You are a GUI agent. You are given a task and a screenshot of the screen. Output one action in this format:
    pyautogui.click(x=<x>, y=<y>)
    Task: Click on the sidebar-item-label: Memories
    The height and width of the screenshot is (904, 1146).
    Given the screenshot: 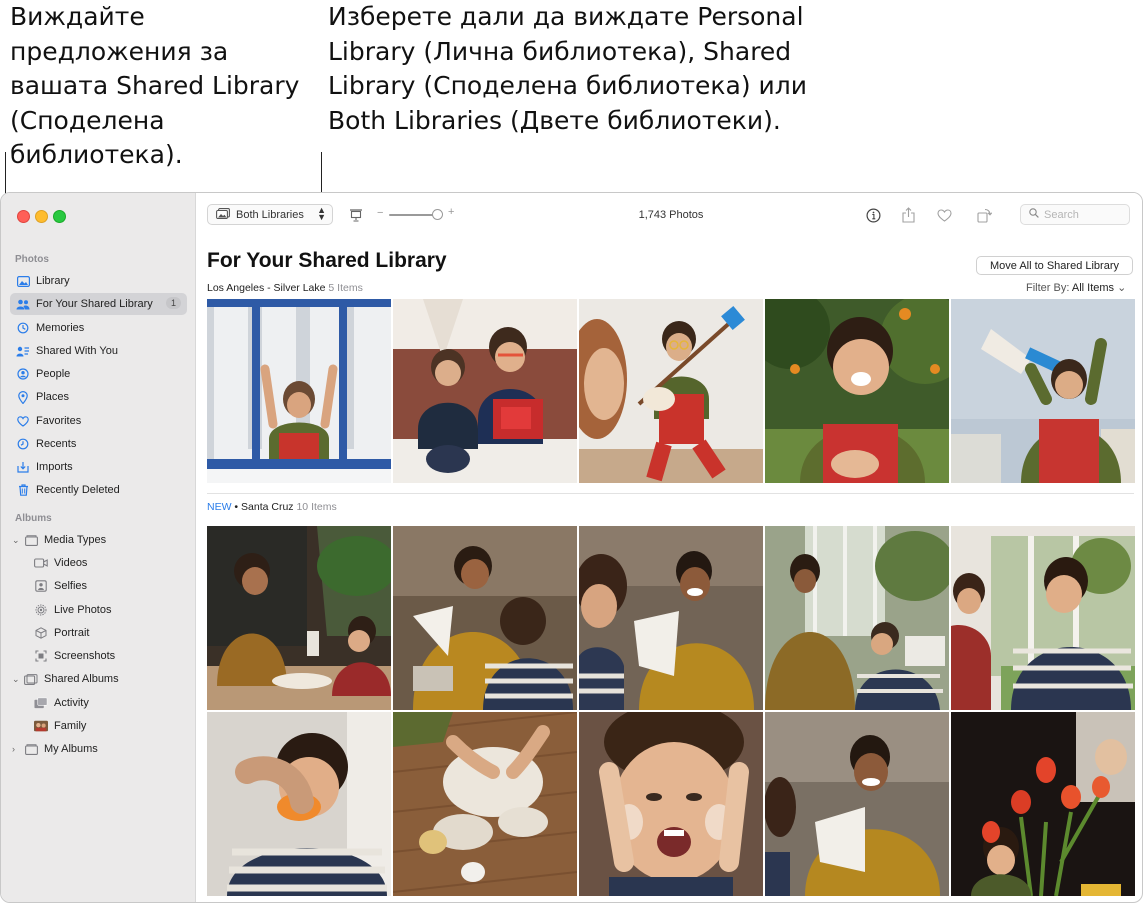 What is the action you would take?
    pyautogui.click(x=60, y=328)
    